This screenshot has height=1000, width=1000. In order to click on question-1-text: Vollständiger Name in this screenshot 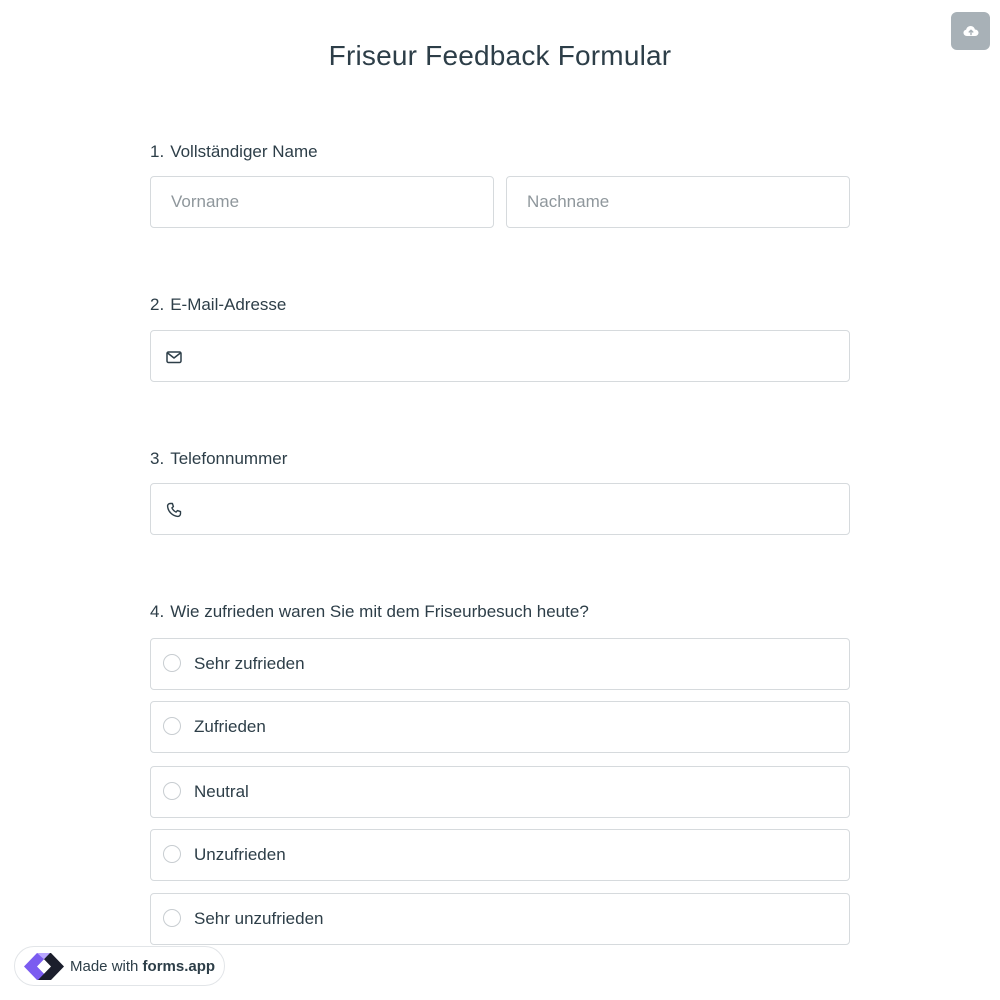, I will do `click(244, 151)`.